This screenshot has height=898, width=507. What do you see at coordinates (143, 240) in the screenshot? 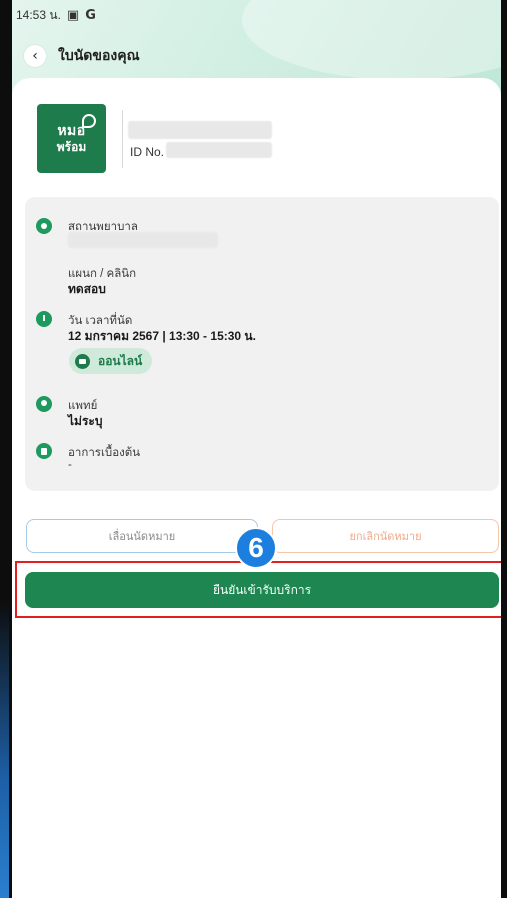
I see `hospital-name-redacted` at bounding box center [143, 240].